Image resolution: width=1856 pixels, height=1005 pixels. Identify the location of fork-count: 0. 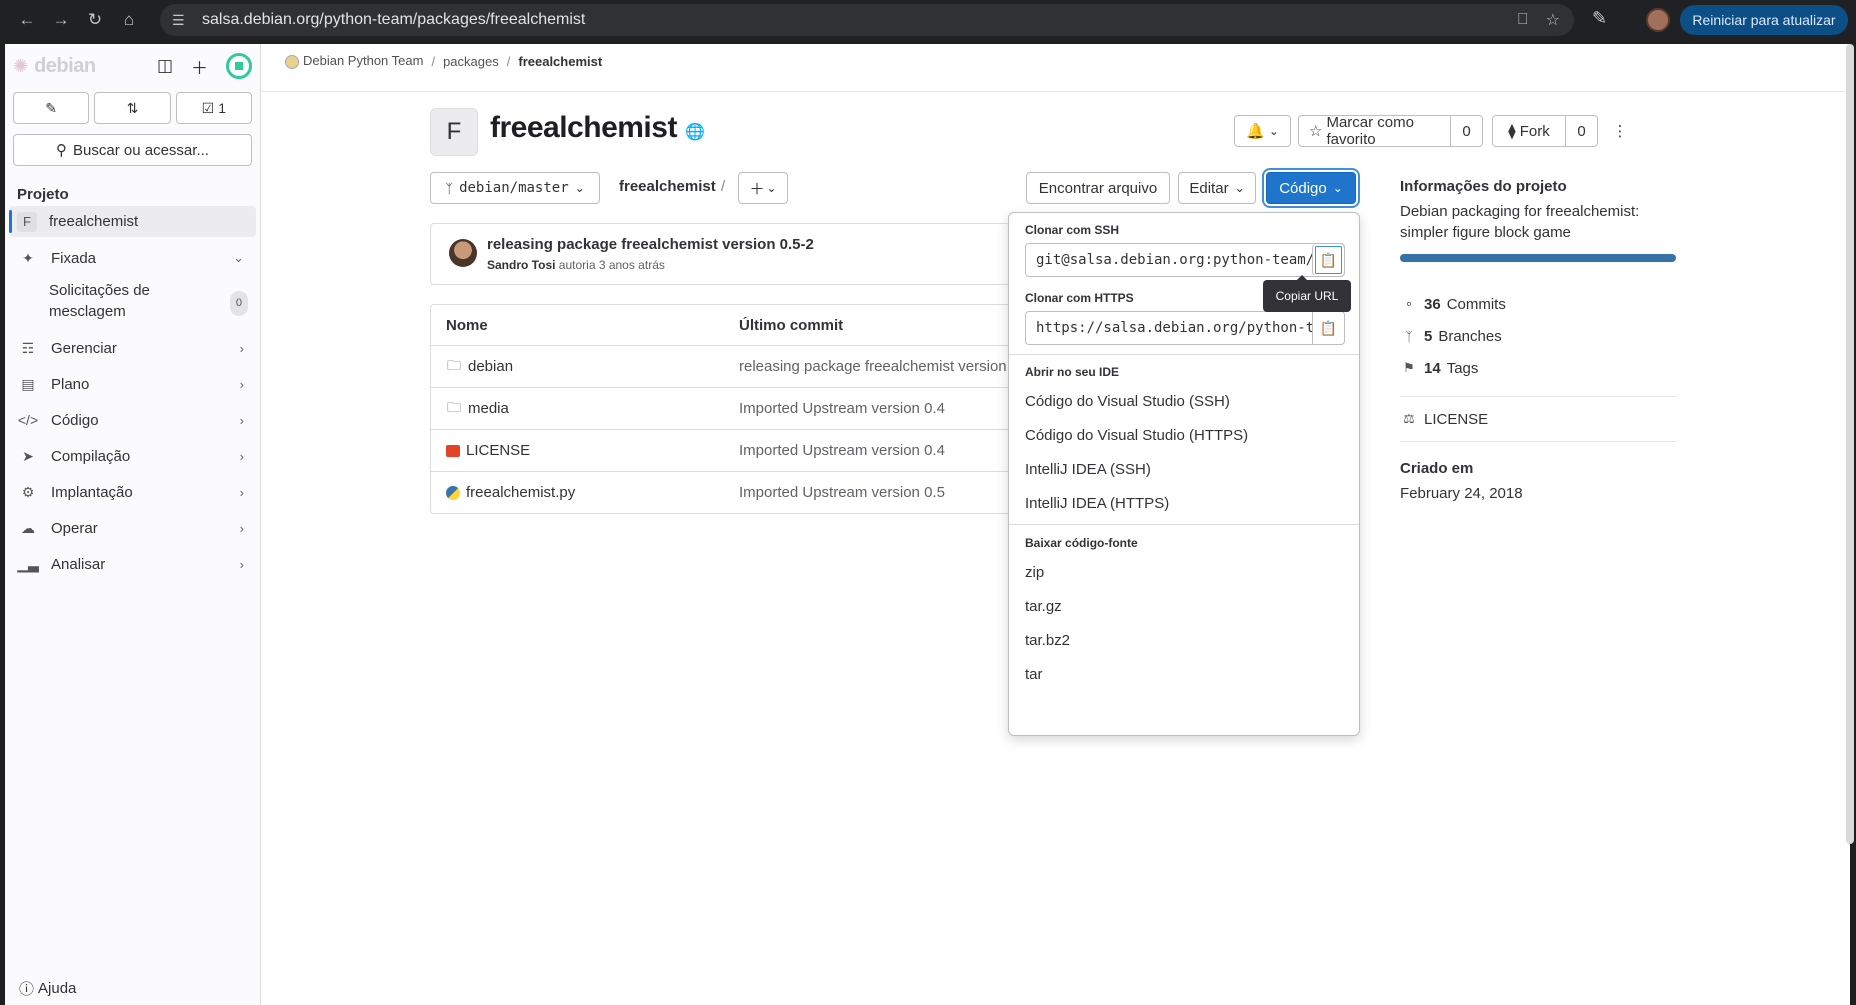
(1581, 131).